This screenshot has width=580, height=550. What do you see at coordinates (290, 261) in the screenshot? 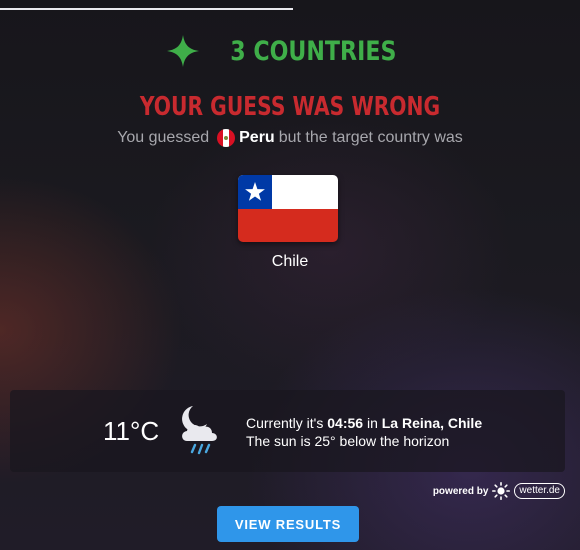
I see `target-country: Chile` at bounding box center [290, 261].